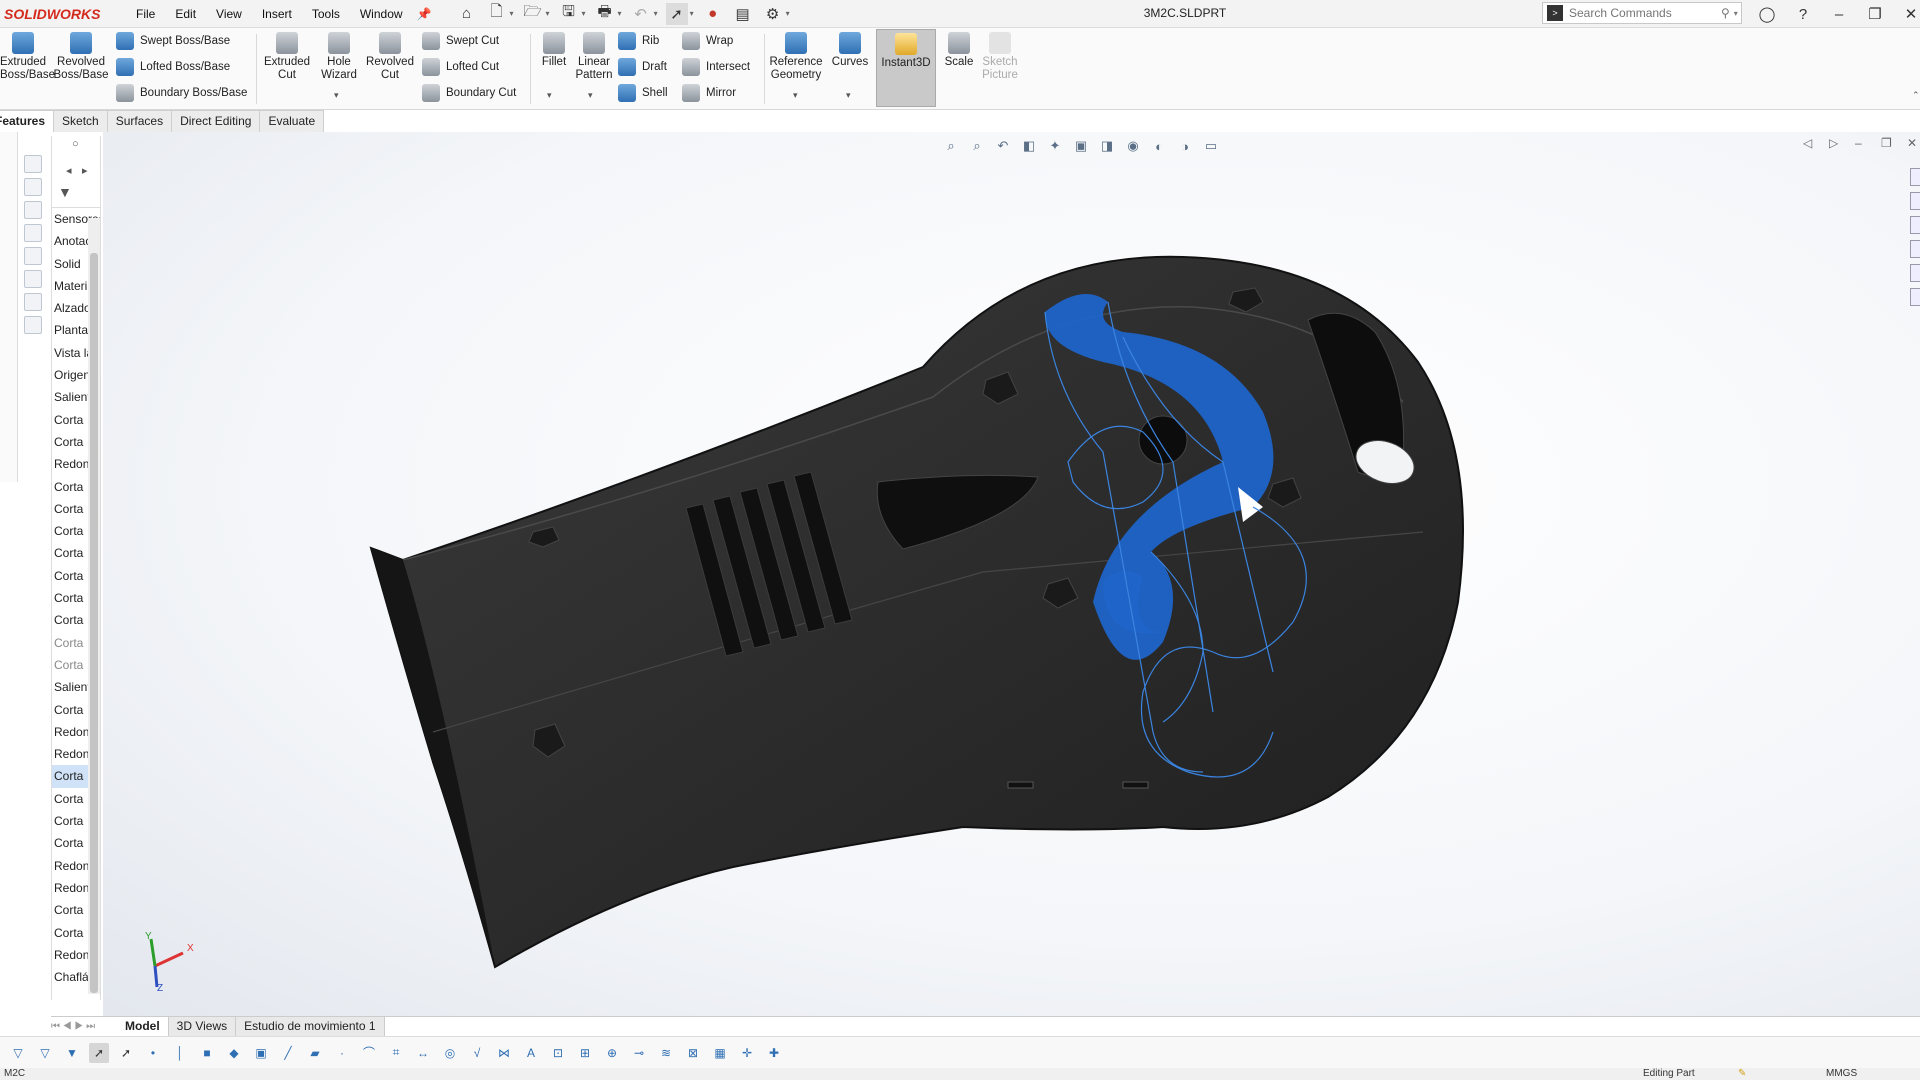 The image size is (1920, 1080). I want to click on surface-finish-filter-icon: √, so click(477, 1053).